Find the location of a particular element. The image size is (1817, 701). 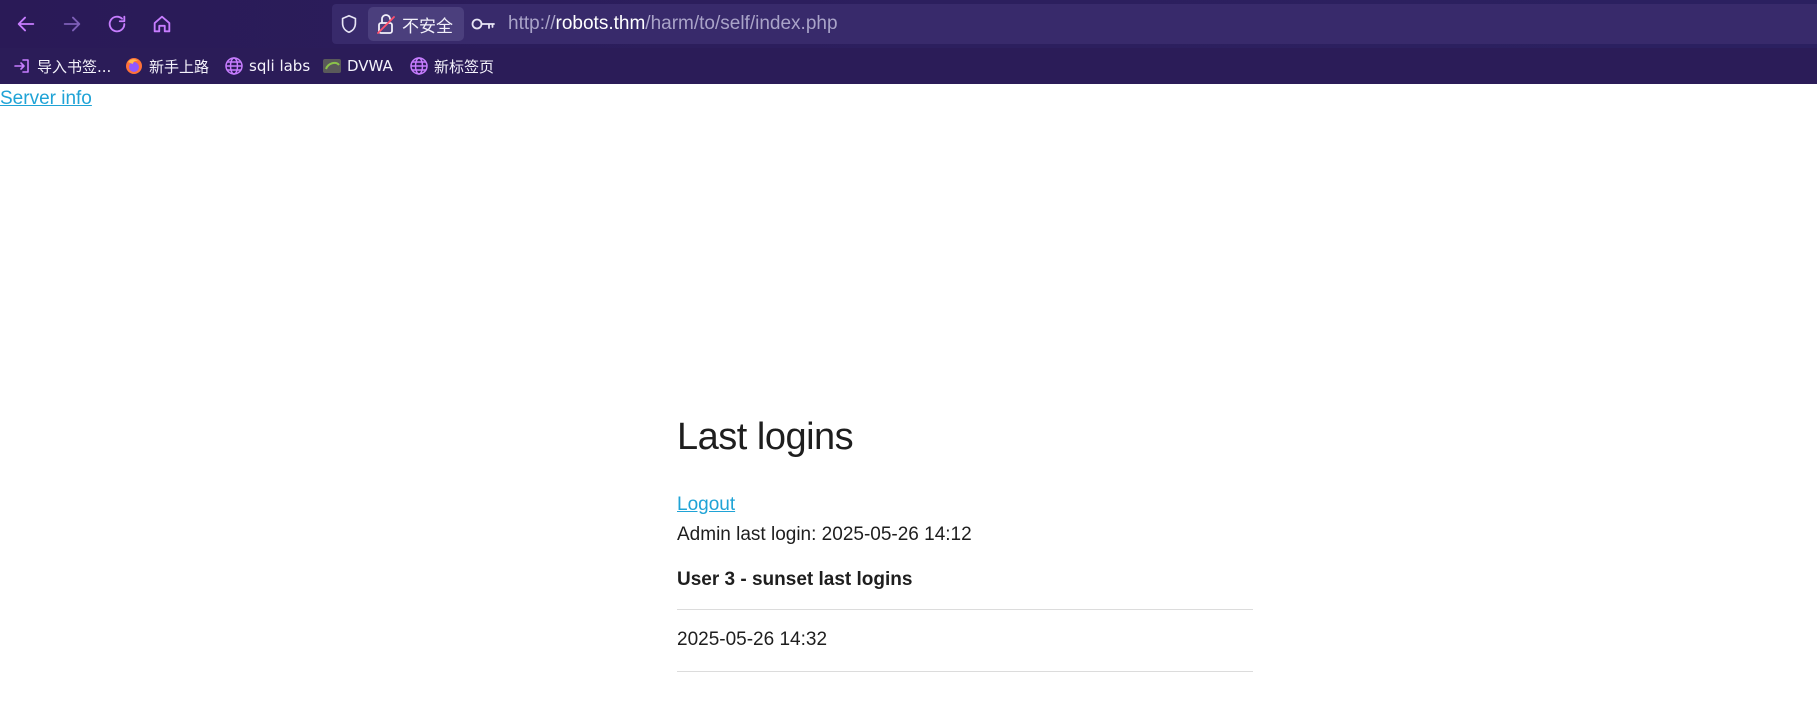

dvwa-icon is located at coordinates (332, 66).